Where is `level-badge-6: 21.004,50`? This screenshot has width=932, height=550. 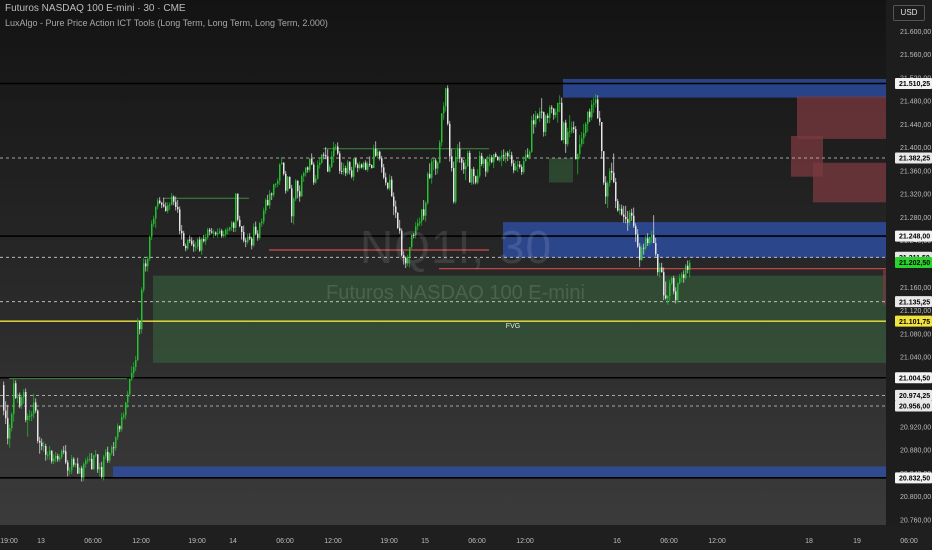 level-badge-6: 21.004,50 is located at coordinates (914, 378).